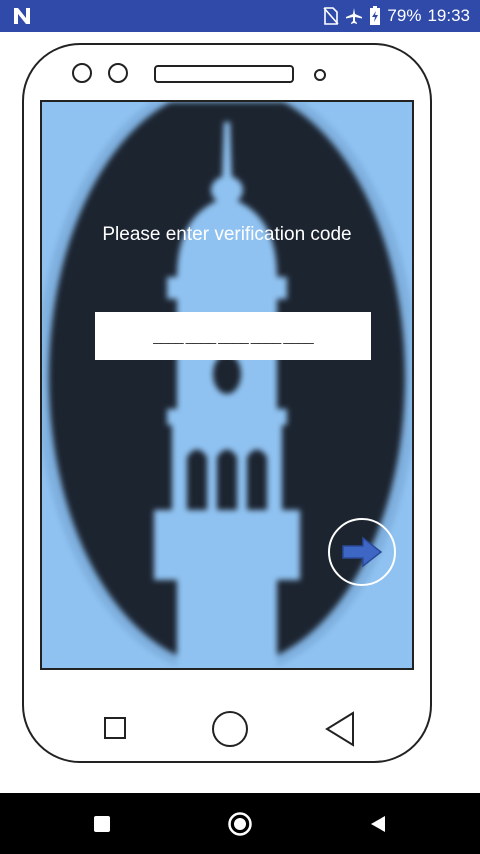 The image size is (480, 854). I want to click on n-notification-icon, so click(22, 16).